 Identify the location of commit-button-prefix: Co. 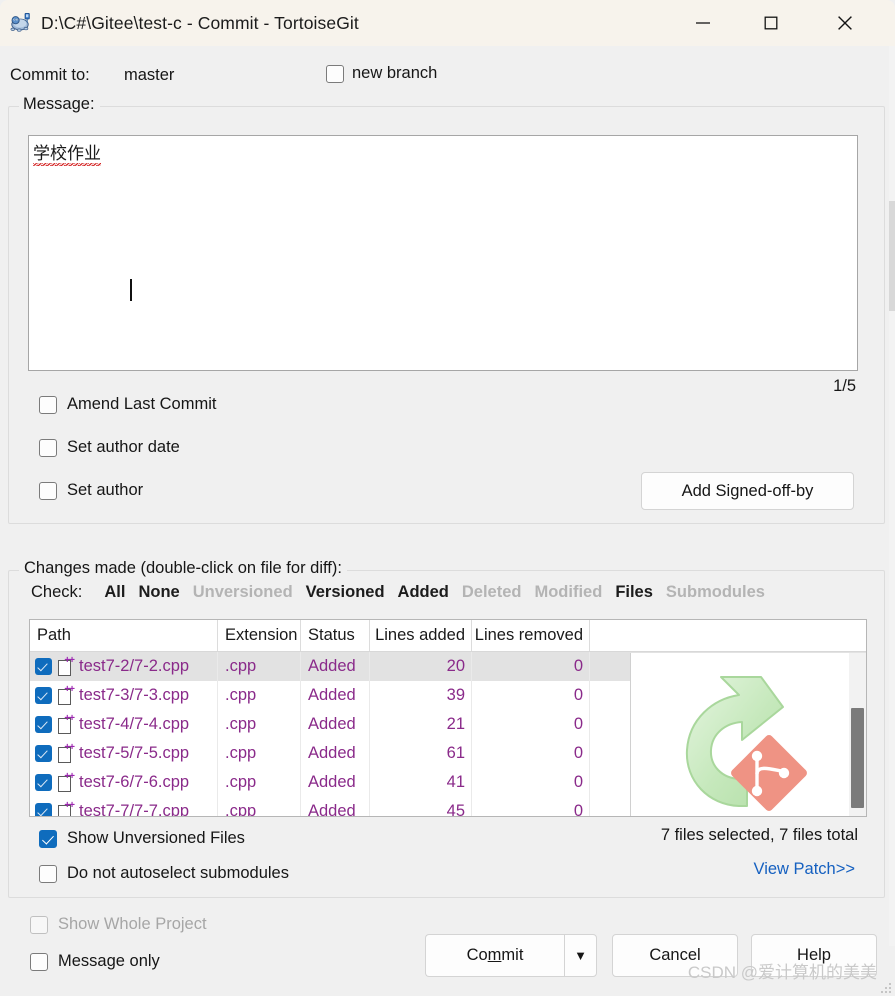
(477, 955).